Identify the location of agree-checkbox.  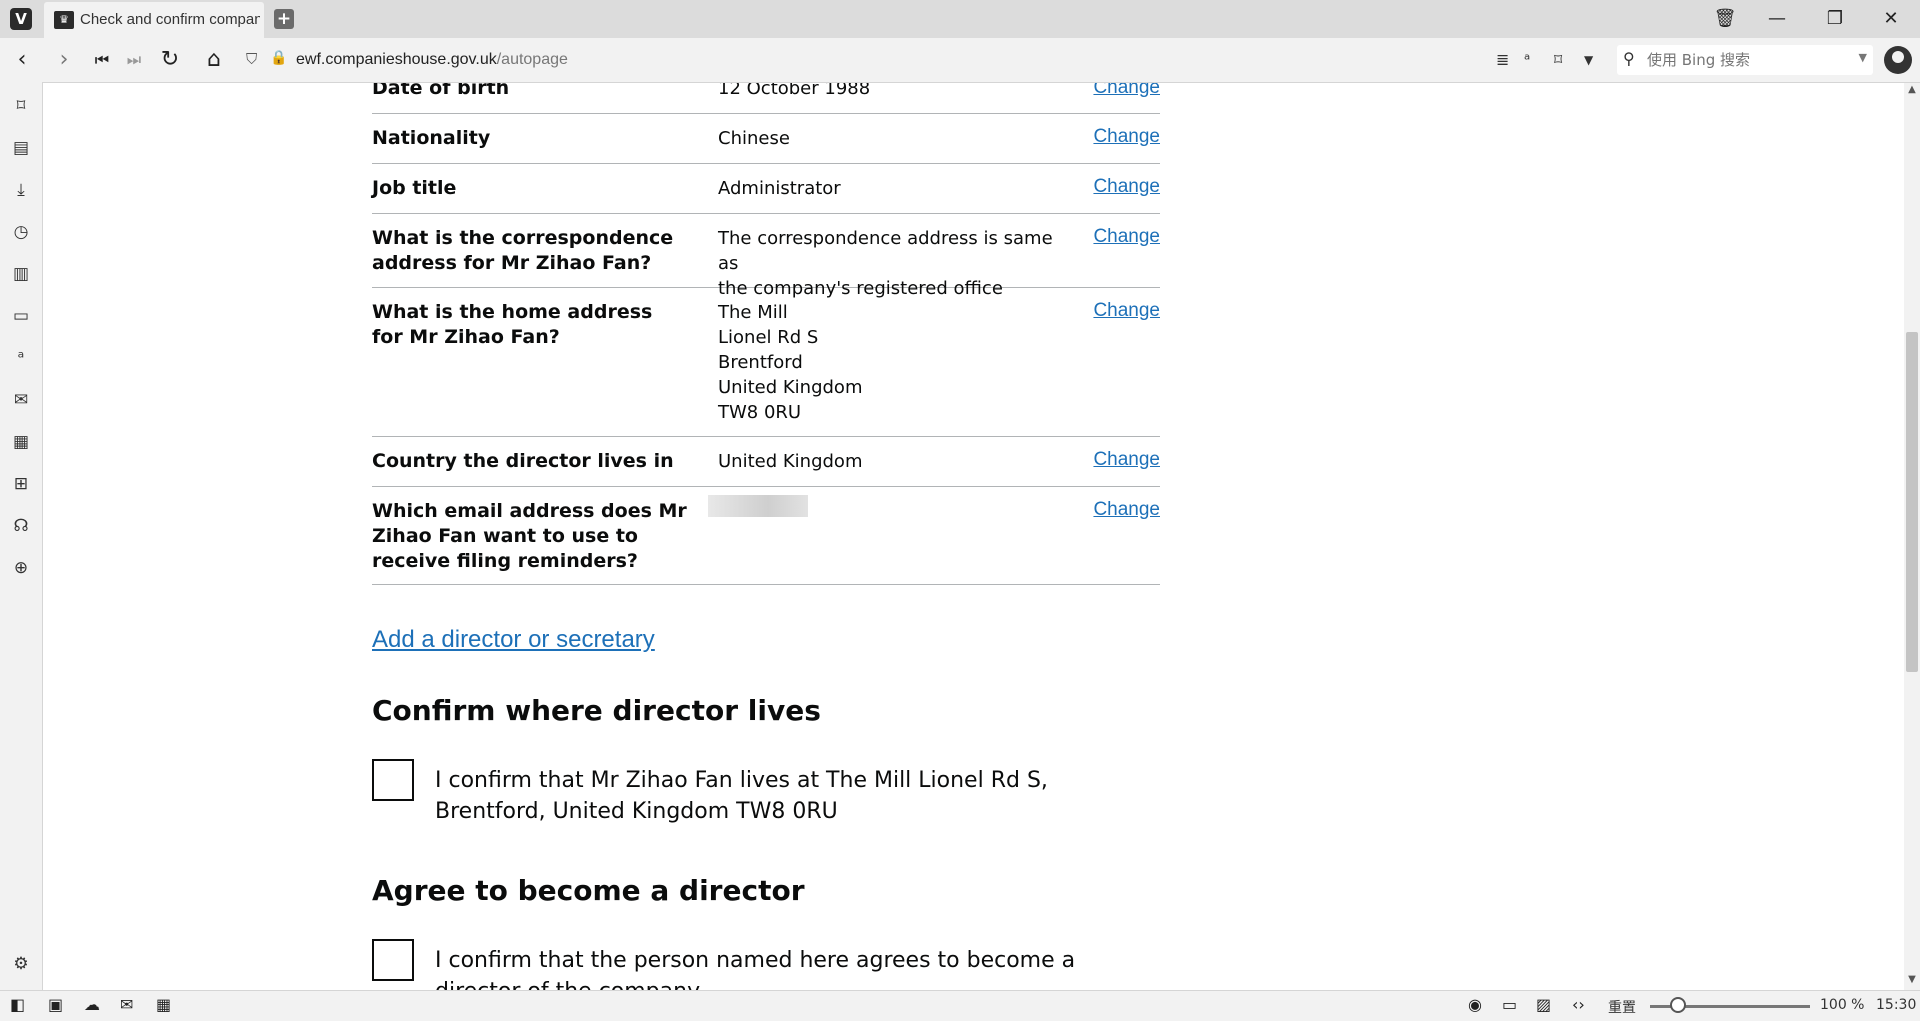
(393, 960).